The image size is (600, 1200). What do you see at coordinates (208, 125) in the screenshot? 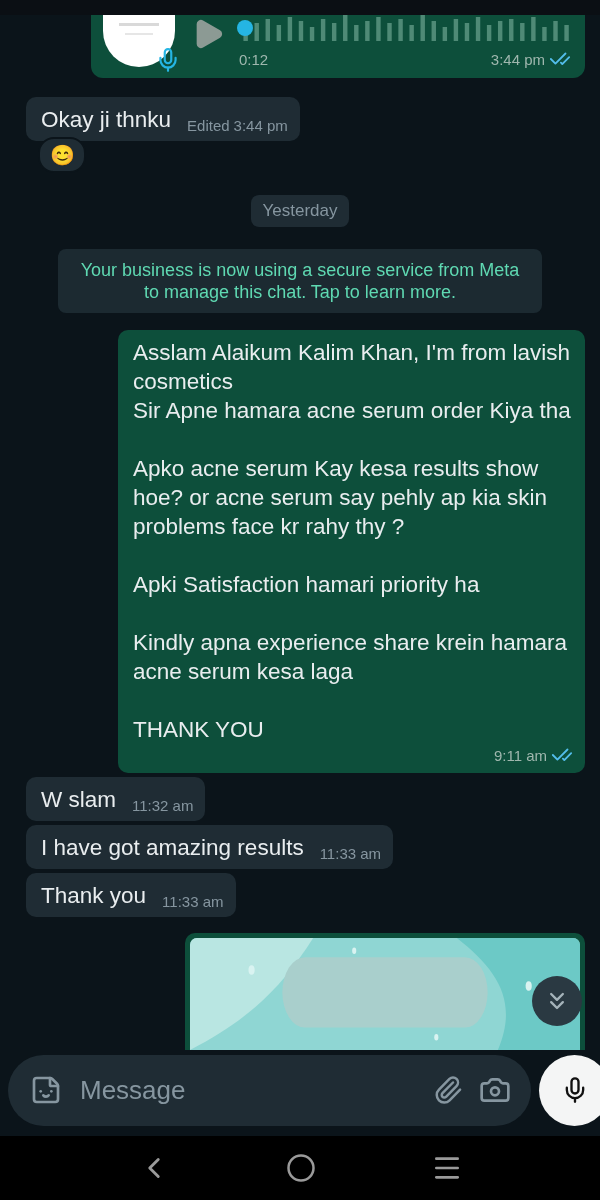
I see `edited-label: Edited` at bounding box center [208, 125].